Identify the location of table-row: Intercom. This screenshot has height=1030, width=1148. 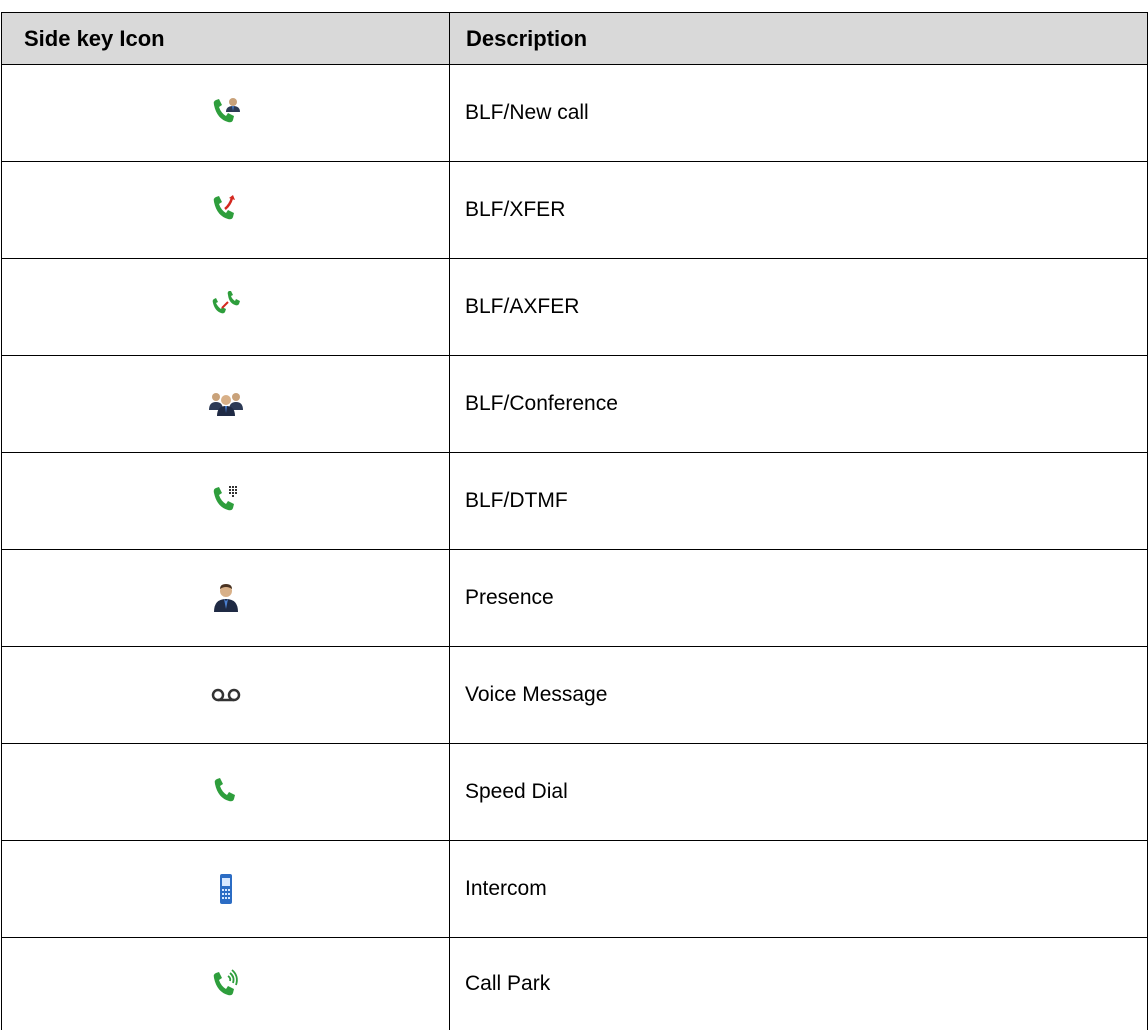
(574, 889).